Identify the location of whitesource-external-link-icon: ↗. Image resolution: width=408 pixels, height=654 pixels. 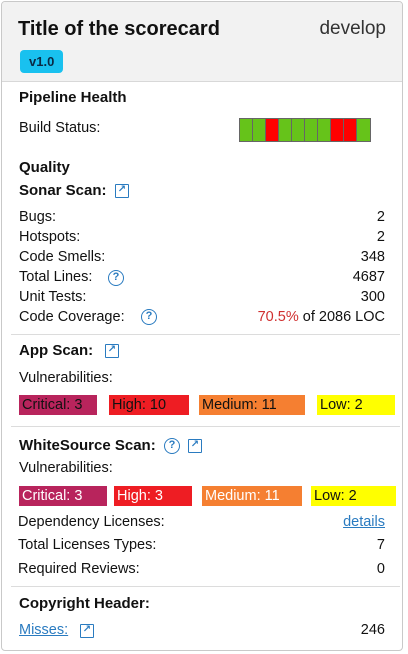
(195, 446).